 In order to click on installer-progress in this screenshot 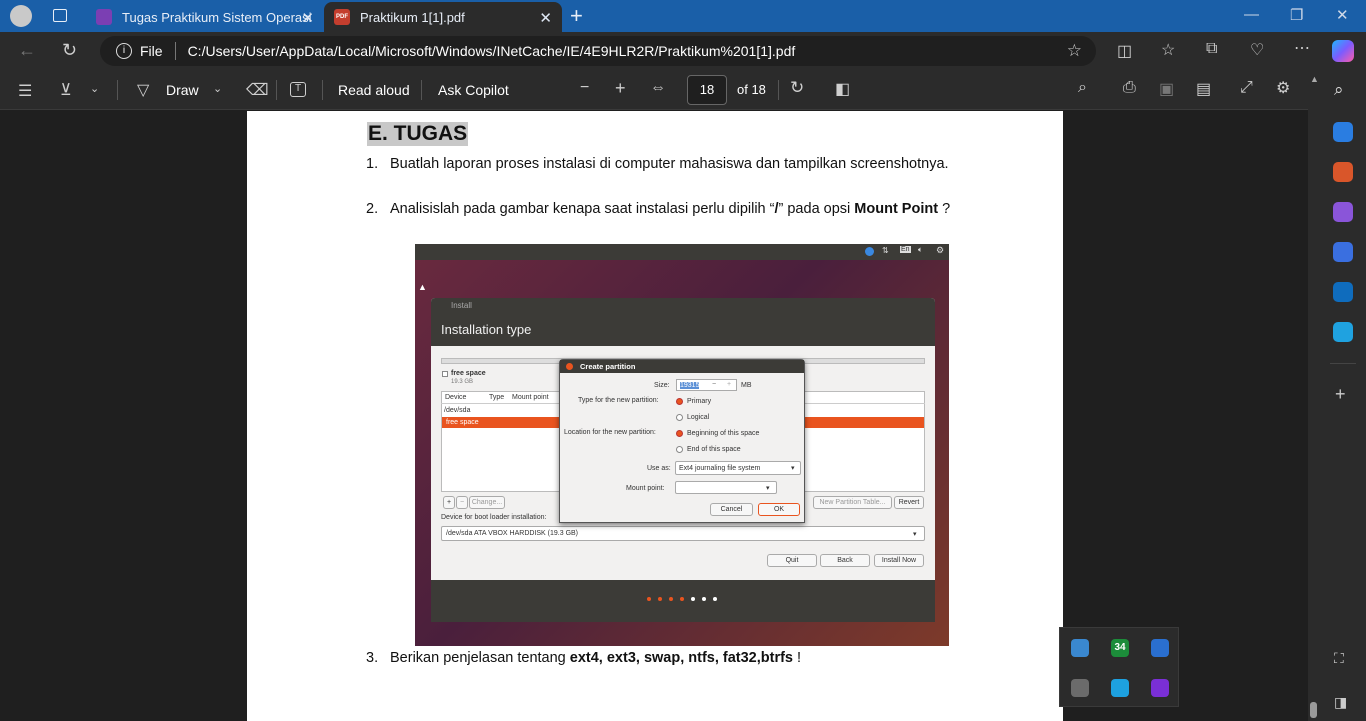, I will do `click(683, 601)`.